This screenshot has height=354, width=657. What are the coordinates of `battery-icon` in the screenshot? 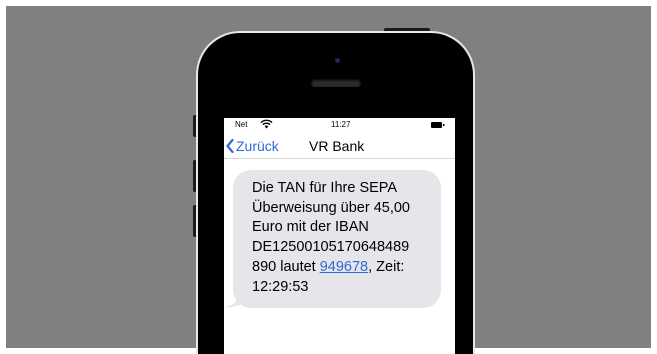 It's located at (438, 125).